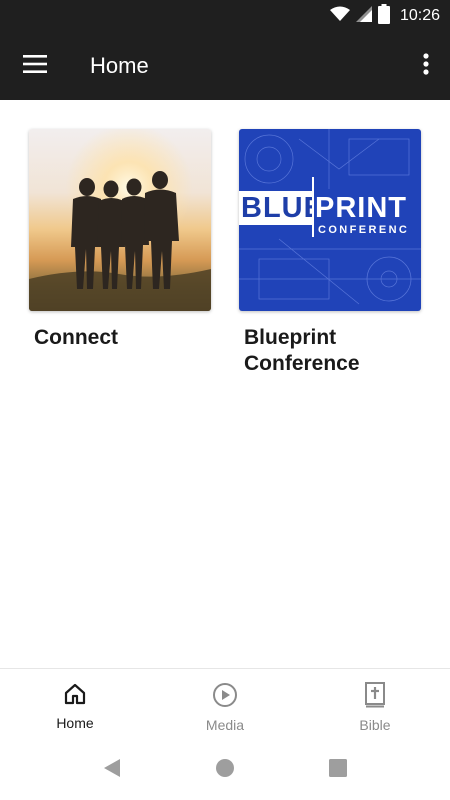  What do you see at coordinates (375, 725) in the screenshot?
I see `nav-label: Bible` at bounding box center [375, 725].